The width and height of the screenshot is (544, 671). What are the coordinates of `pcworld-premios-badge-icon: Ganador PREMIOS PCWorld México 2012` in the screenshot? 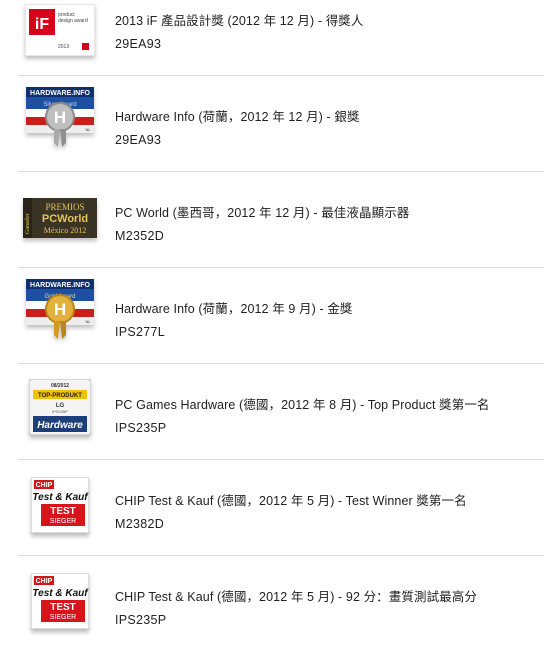 It's located at (60, 220).